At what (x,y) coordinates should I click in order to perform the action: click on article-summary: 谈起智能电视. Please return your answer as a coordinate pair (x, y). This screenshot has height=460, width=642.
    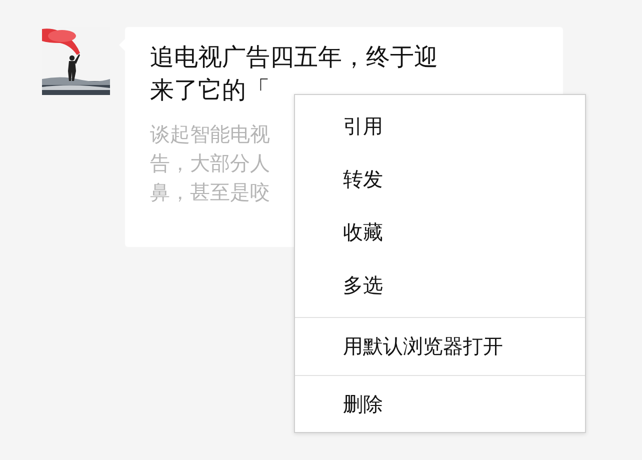
    Looking at the image, I should click on (210, 134).